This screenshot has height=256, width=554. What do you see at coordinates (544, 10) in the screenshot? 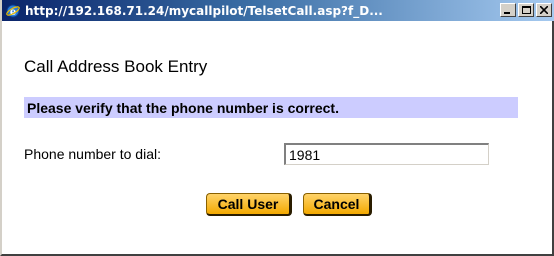
I see `close-icon` at bounding box center [544, 10].